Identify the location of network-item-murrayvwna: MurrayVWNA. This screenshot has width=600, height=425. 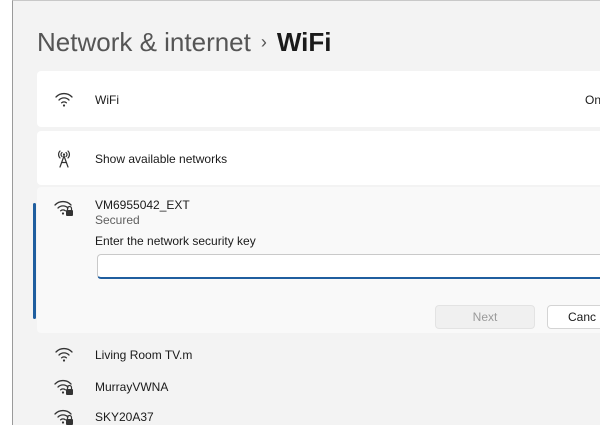
(318, 386).